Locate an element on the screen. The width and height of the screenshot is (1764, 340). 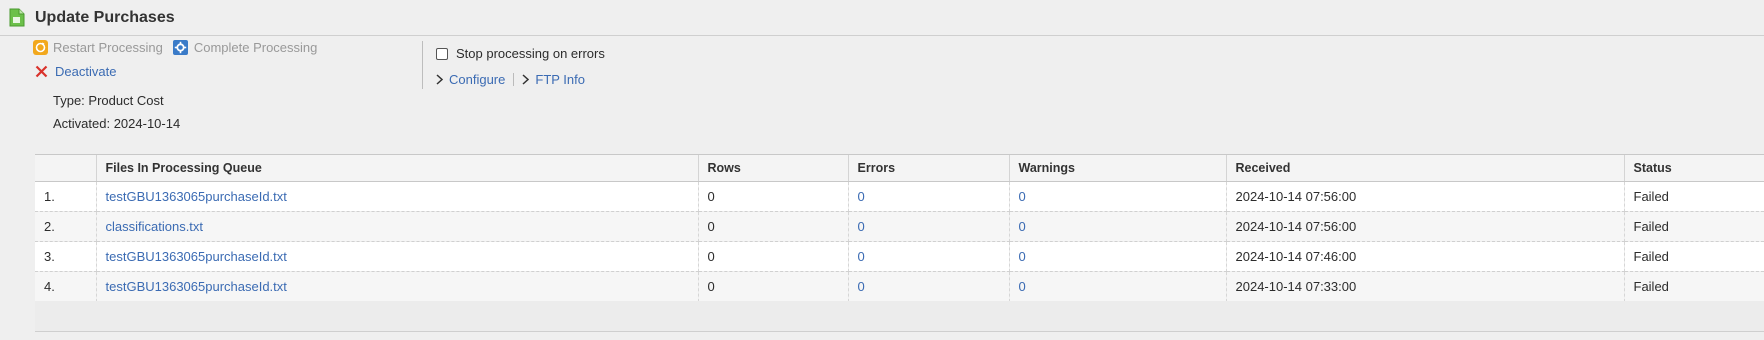
activated-info: Activated: 2024-10-14 is located at coordinates (117, 123).